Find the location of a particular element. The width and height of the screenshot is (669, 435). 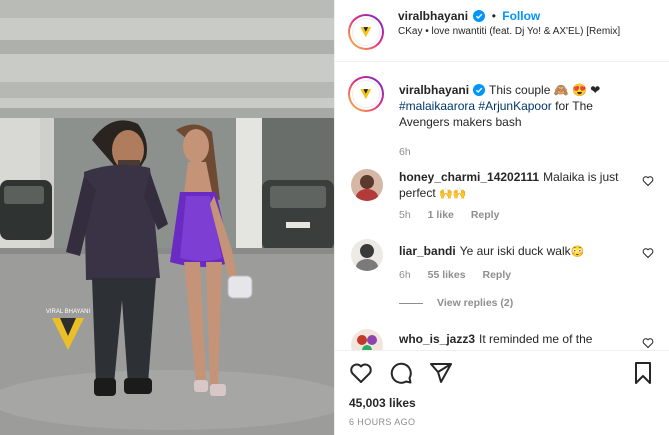

author-username: viralbhayani is located at coordinates (433, 16).